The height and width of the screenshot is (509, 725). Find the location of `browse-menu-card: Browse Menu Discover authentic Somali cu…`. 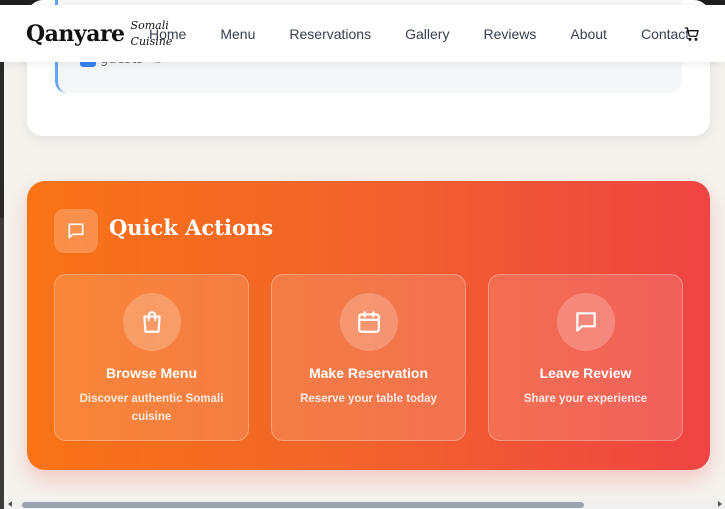

browse-menu-card: Browse Menu Discover authentic Somali cu… is located at coordinates (151, 357).